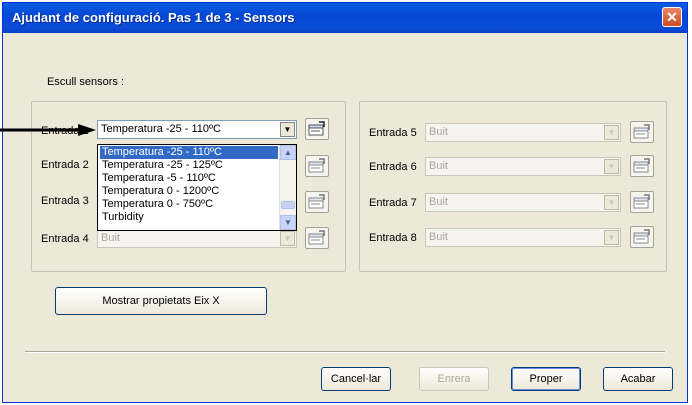 Image resolution: width=692 pixels, height=405 pixels. I want to click on input-8-properties-button, so click(642, 237).